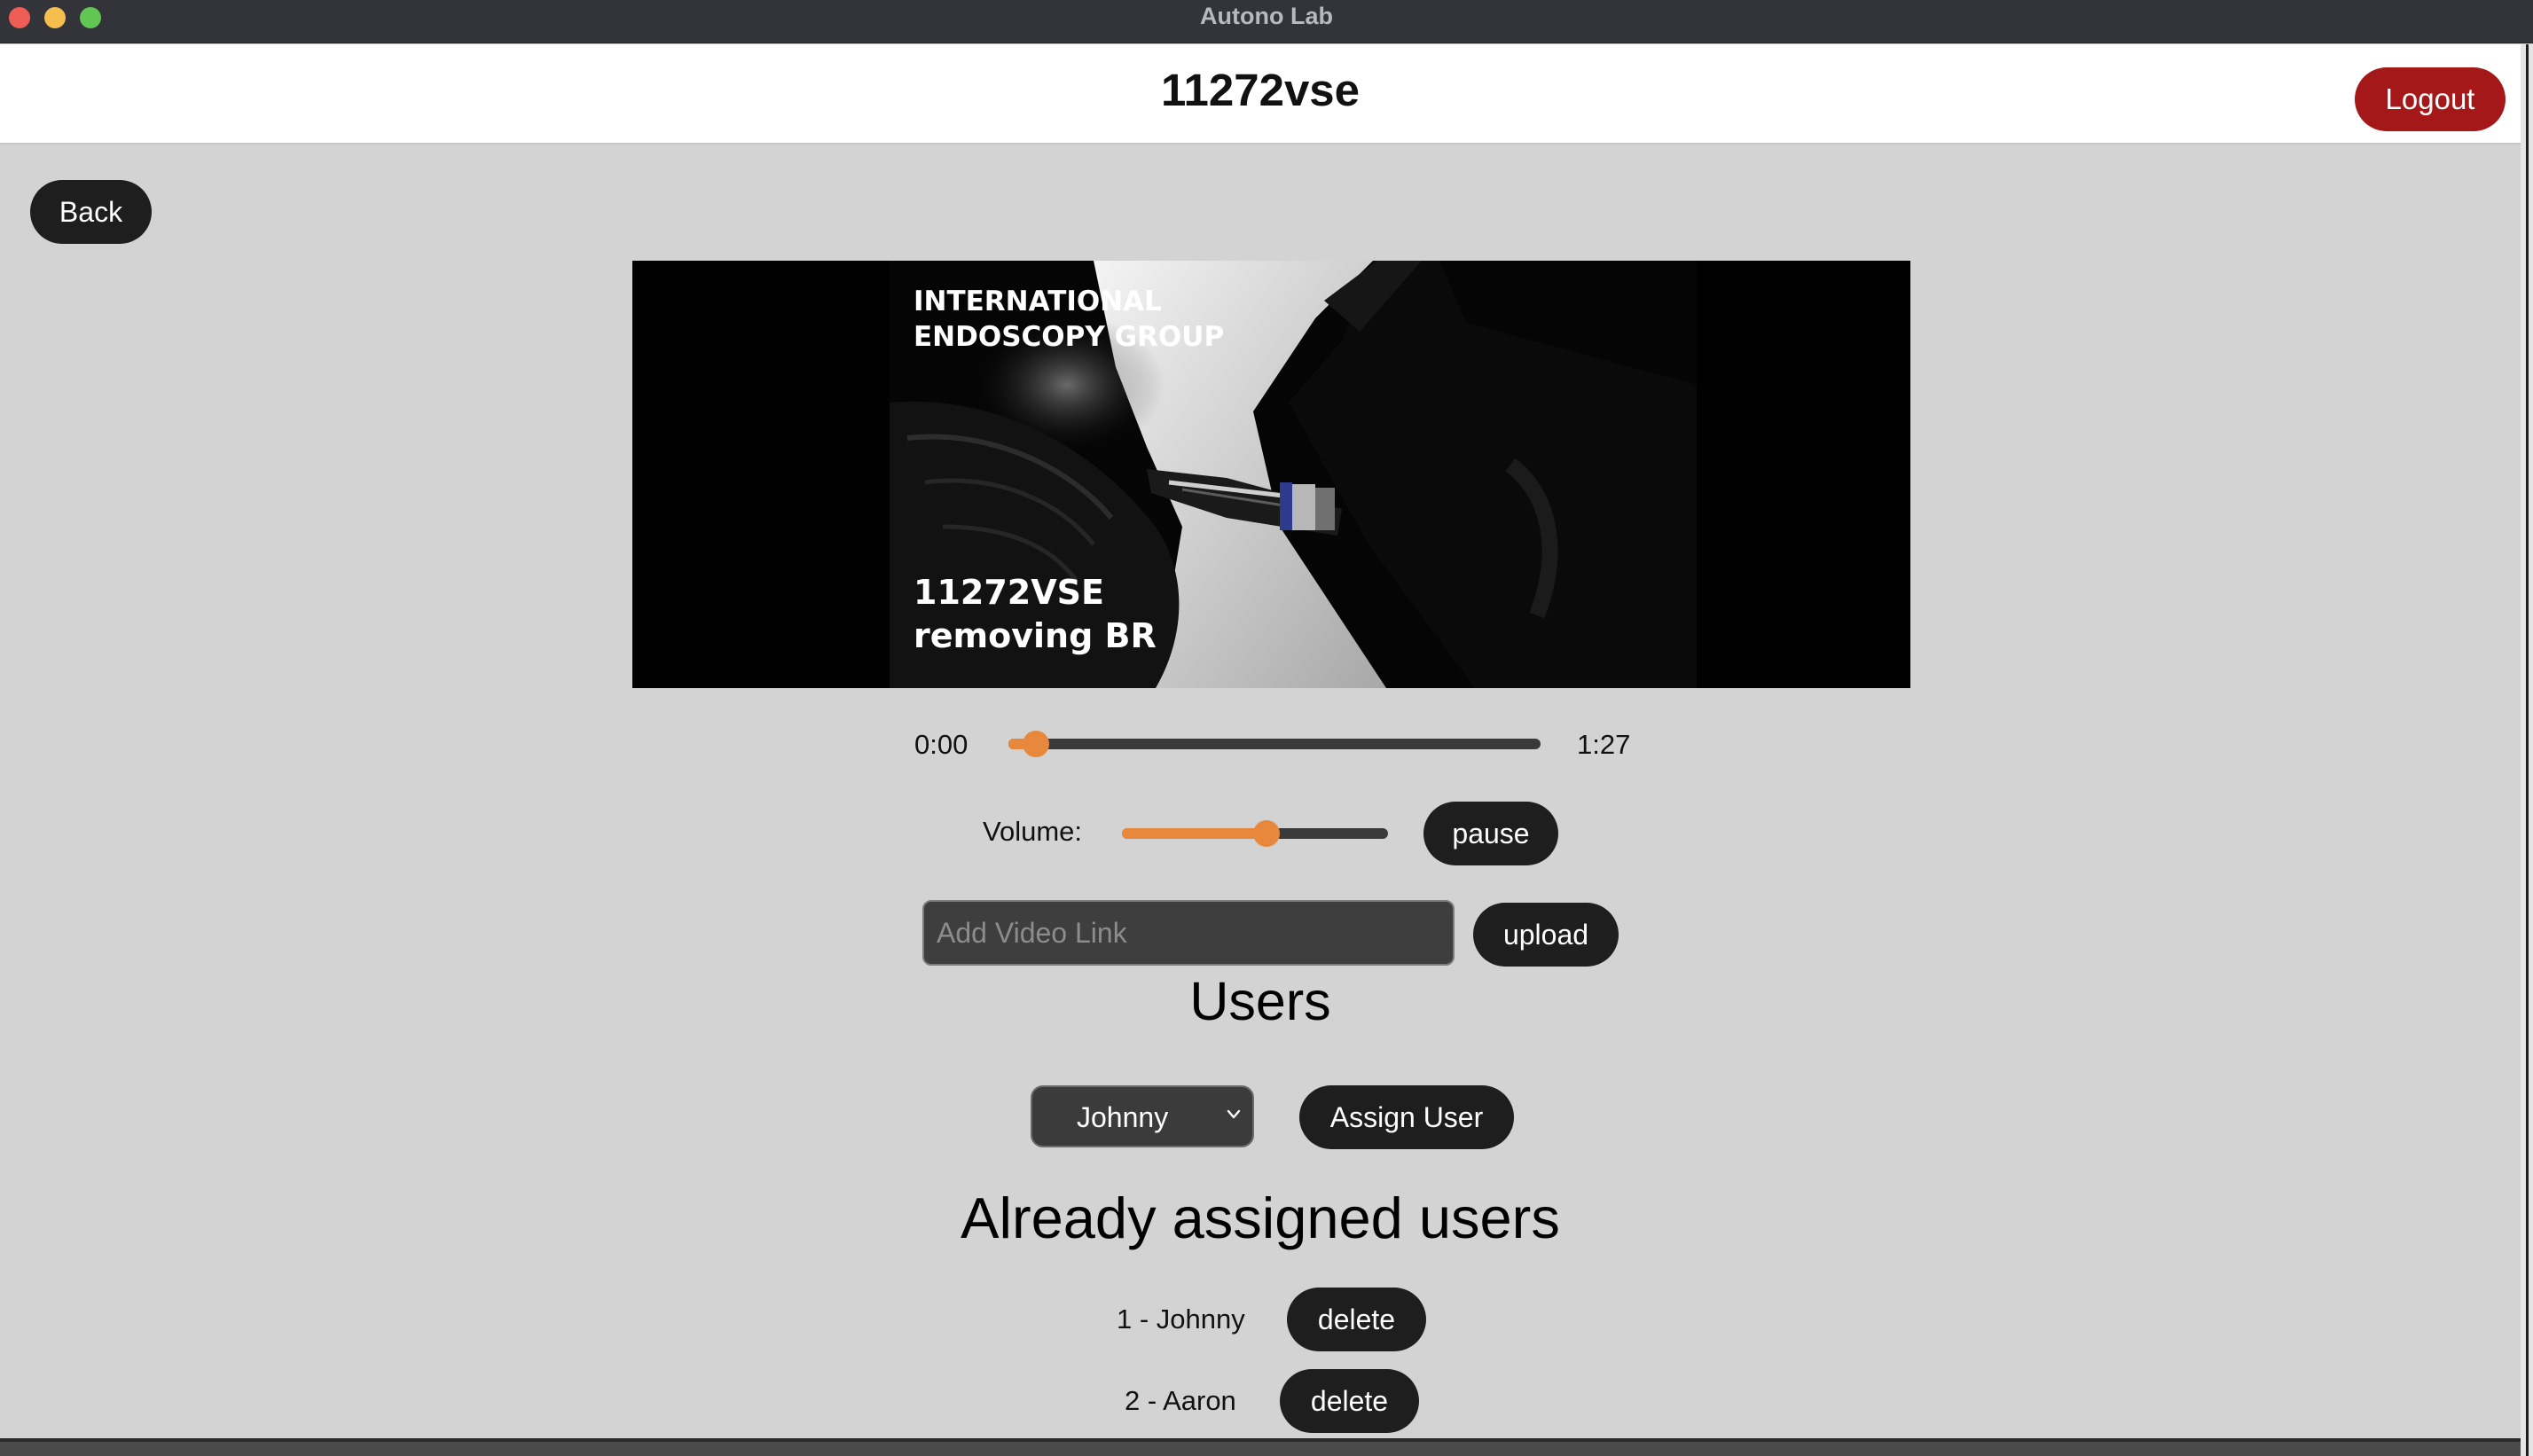 This screenshot has height=1456, width=2533. What do you see at coordinates (1604, 744) in the screenshot?
I see `duration-time: 1:27` at bounding box center [1604, 744].